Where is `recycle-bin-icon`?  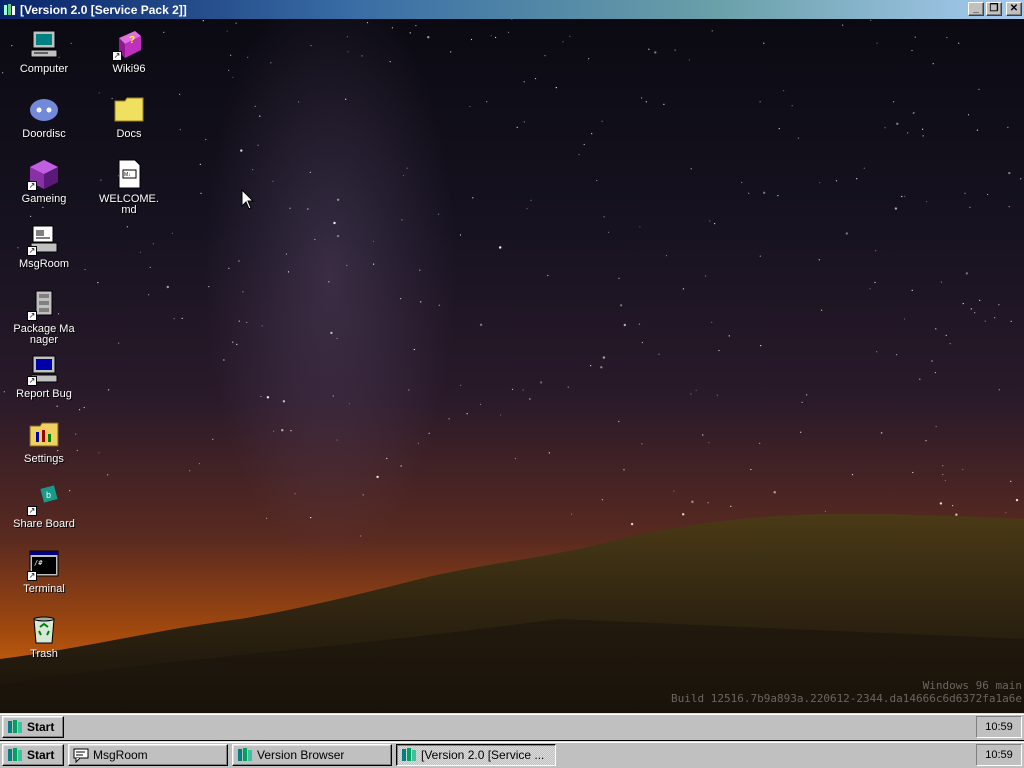
recycle-bin-icon is located at coordinates (44, 629).